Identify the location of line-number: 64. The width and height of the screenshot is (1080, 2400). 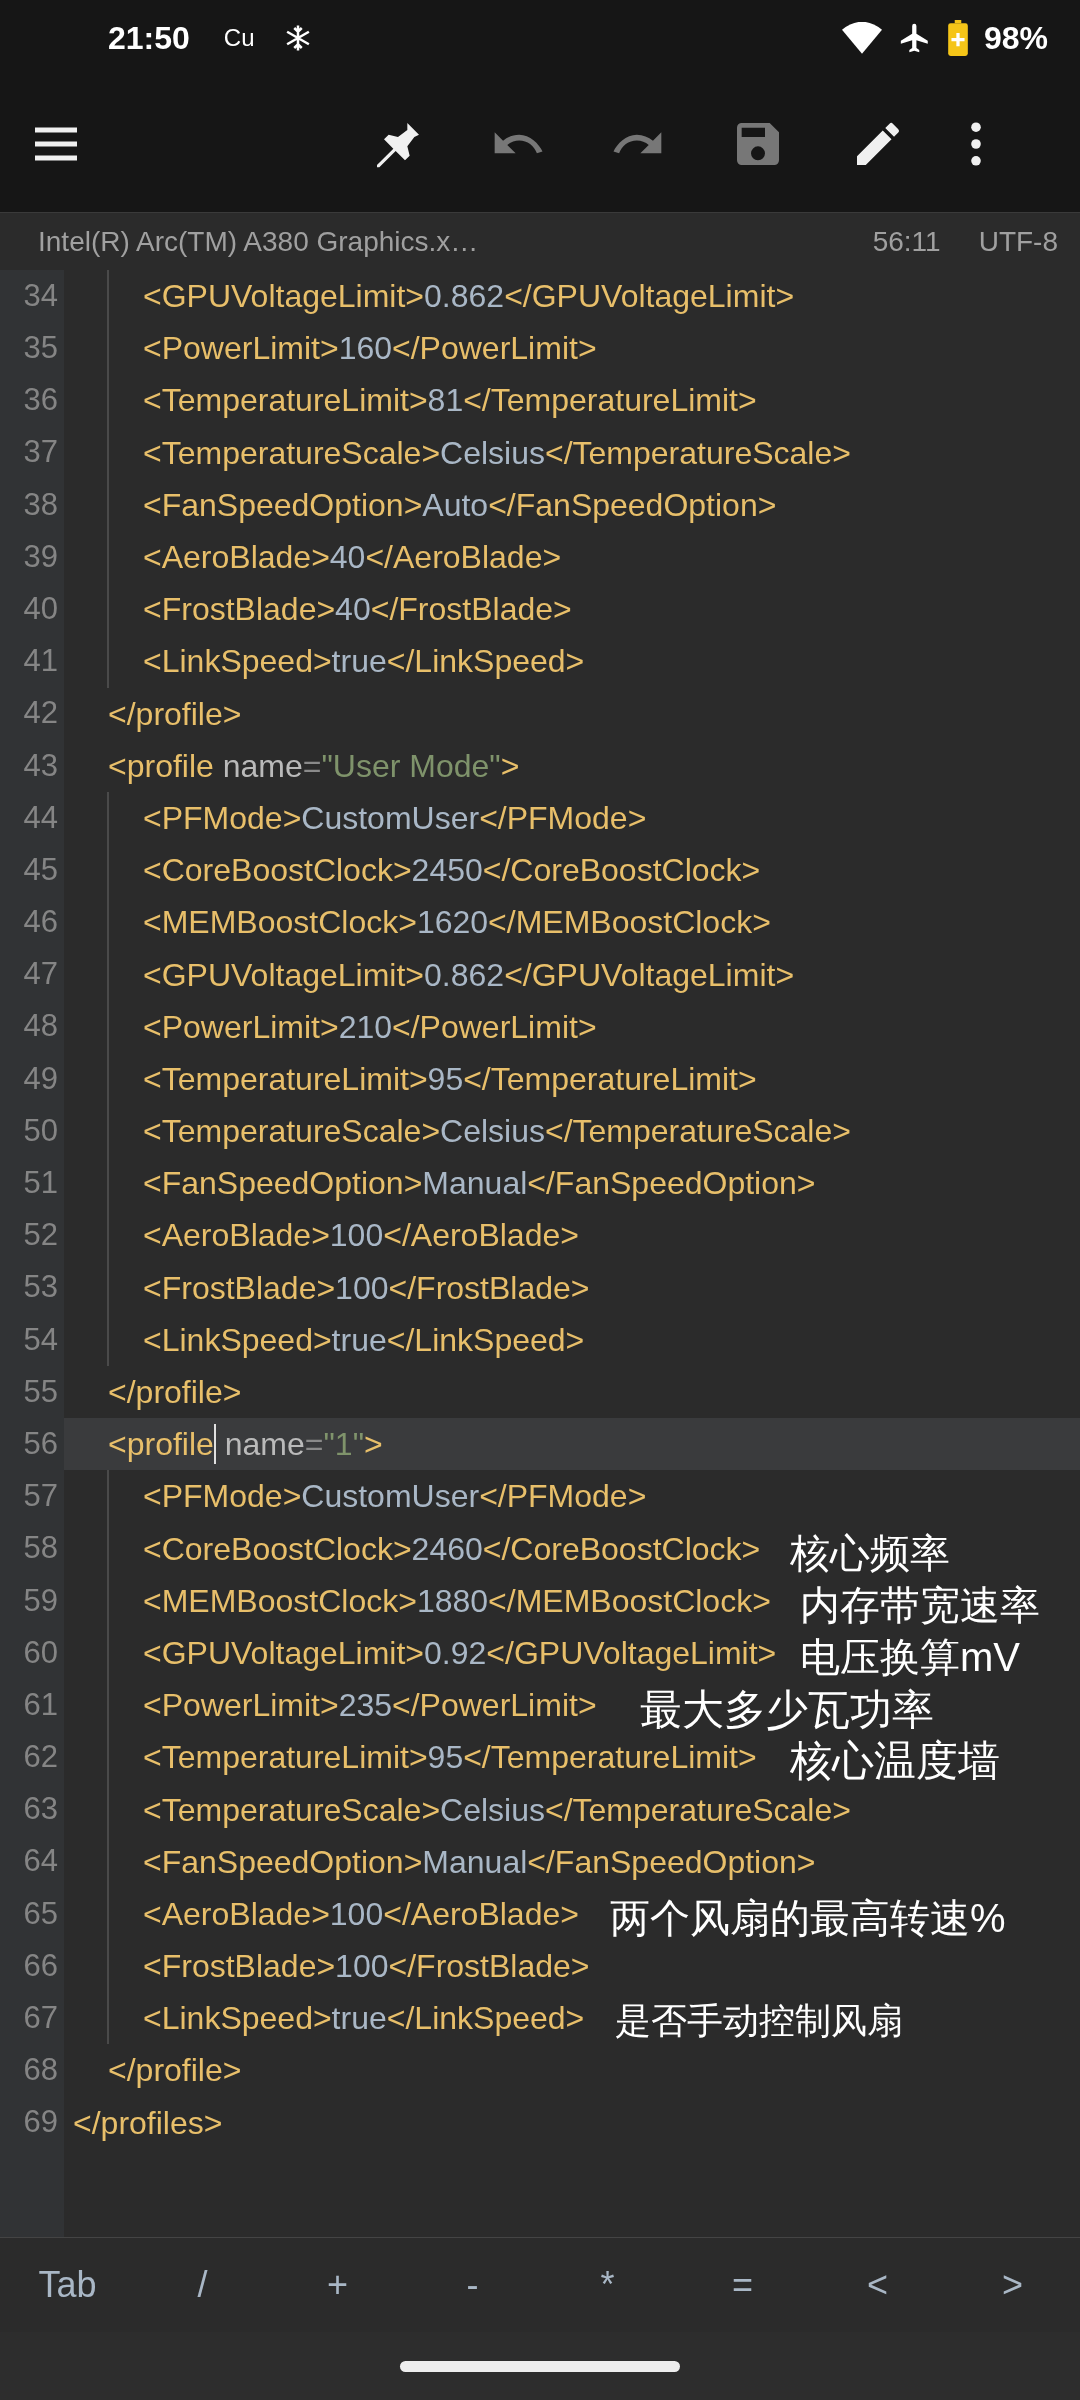
(40, 1861).